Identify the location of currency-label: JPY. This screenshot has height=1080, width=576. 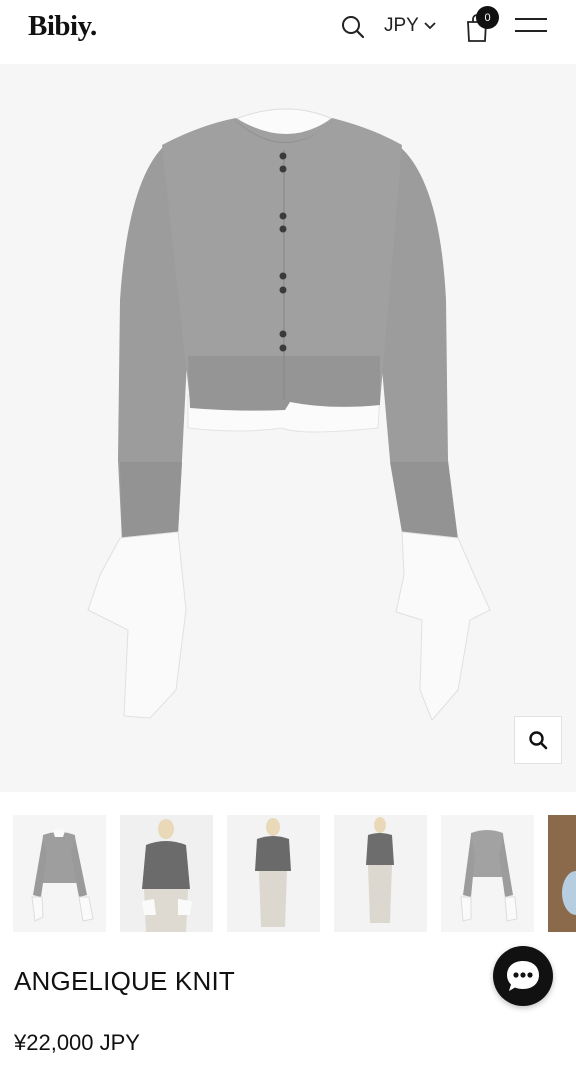
(401, 25).